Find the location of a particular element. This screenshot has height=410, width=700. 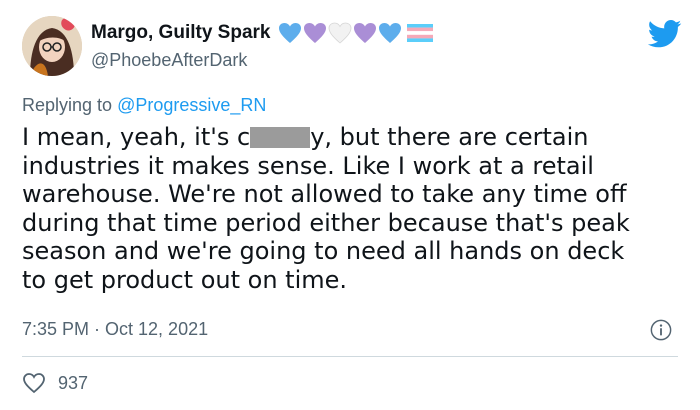

white-heart-icon is located at coordinates (340, 33).